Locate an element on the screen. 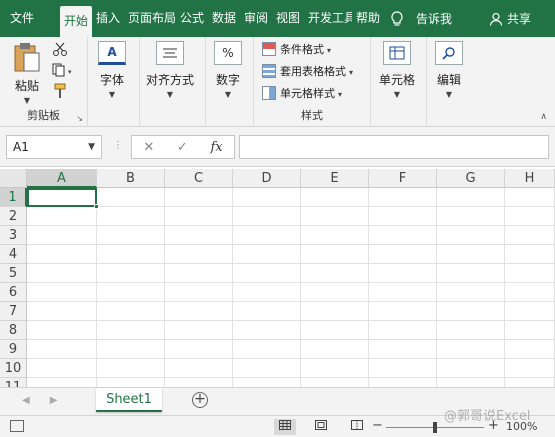 This screenshot has height=437, width=555. sheet-tab-sheet1: Sheet1 is located at coordinates (129, 400).